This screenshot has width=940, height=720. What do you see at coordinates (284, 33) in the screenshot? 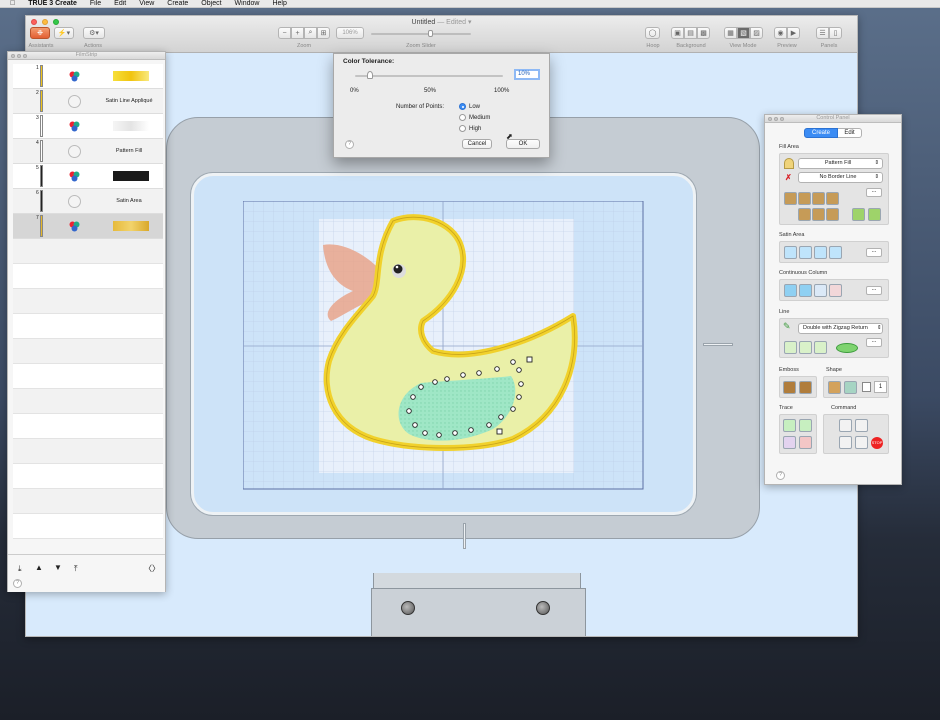
I see `zoom-out-button: −` at bounding box center [284, 33].